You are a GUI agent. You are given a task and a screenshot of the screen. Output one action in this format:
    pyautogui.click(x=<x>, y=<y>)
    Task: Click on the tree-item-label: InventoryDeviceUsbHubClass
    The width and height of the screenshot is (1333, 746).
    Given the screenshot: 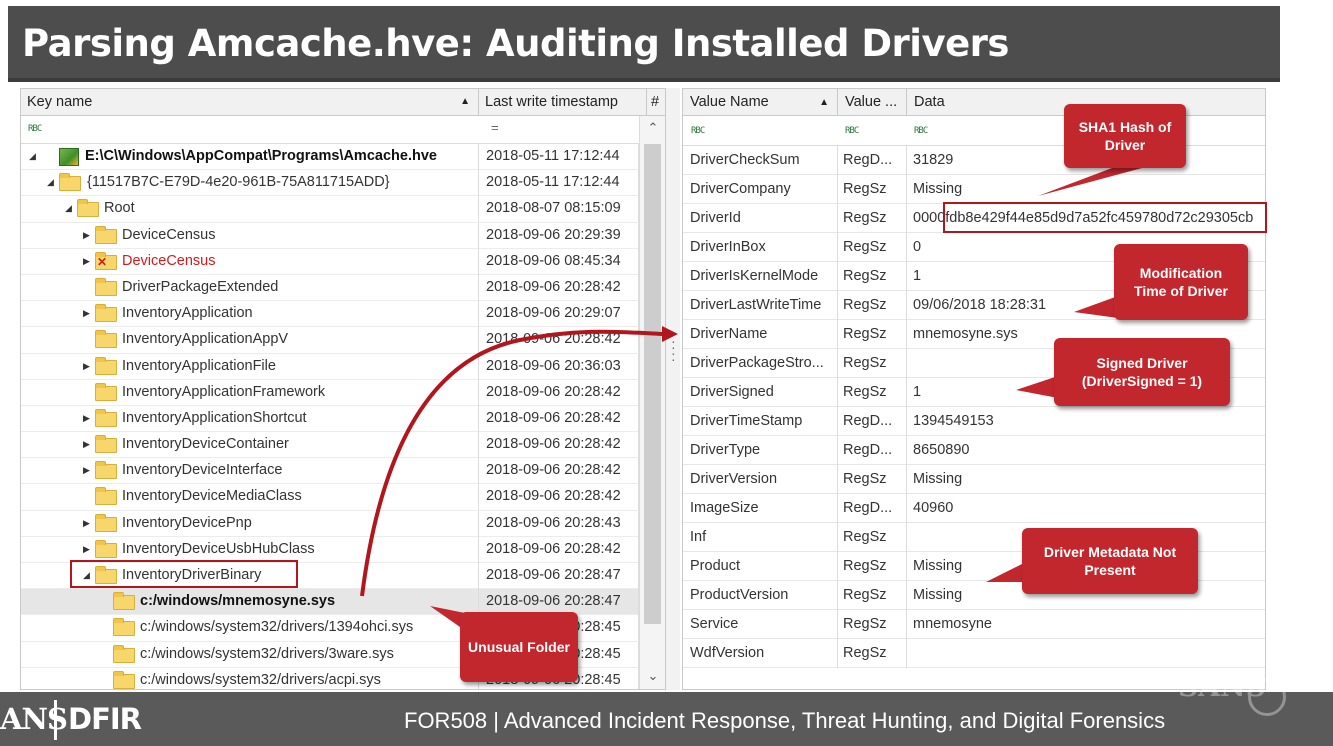 What is the action you would take?
    pyautogui.click(x=218, y=548)
    